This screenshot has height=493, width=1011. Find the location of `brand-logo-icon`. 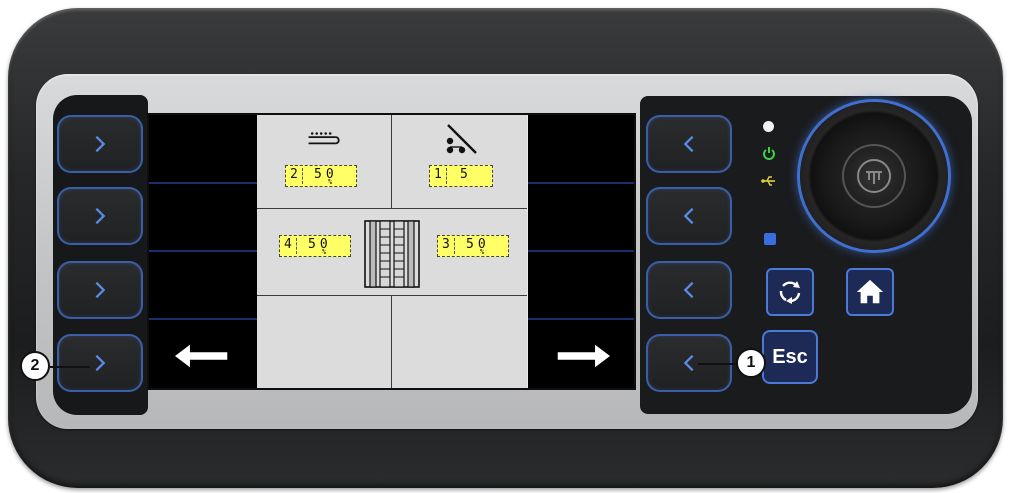

brand-logo-icon is located at coordinates (874, 176).